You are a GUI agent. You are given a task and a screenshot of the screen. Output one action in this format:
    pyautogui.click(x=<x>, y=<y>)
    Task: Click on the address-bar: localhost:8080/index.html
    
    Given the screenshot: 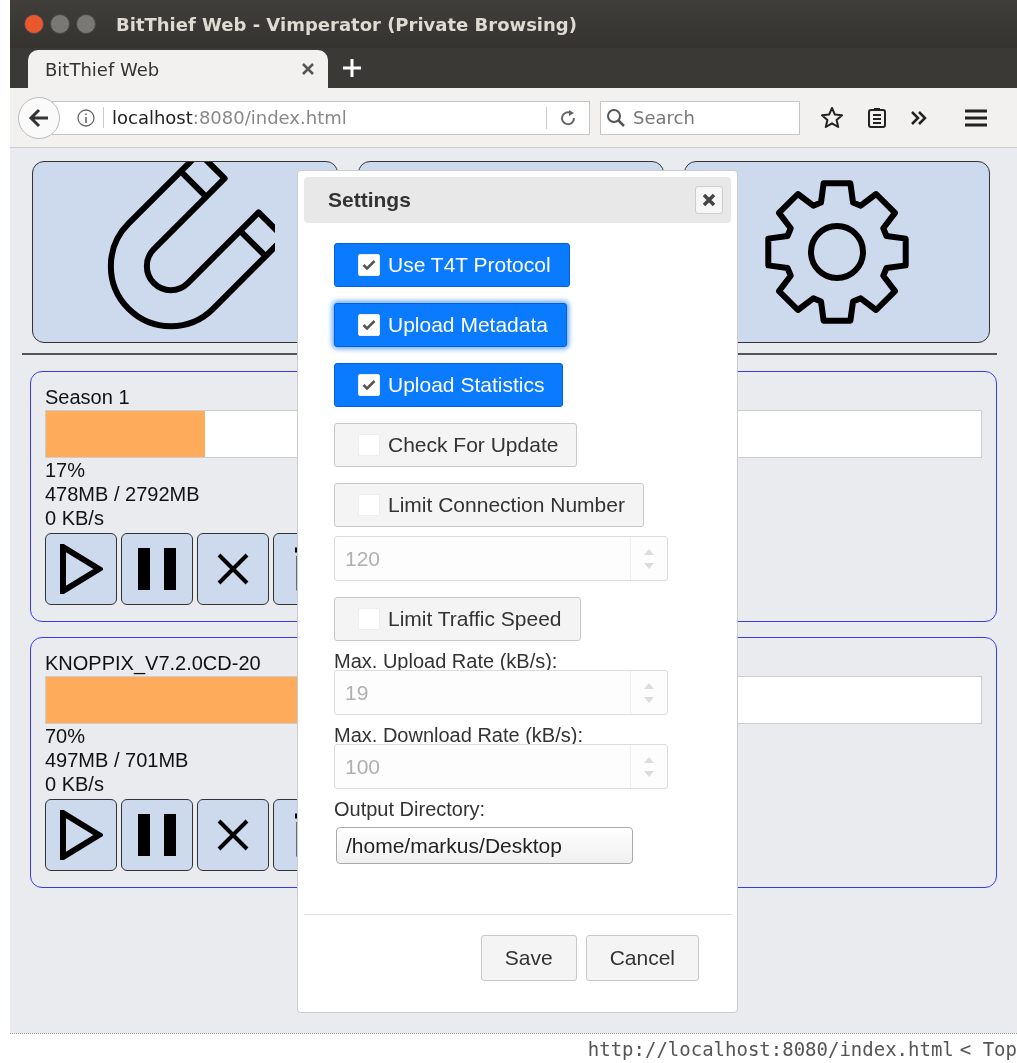 What is the action you would take?
    pyautogui.click(x=321, y=117)
    